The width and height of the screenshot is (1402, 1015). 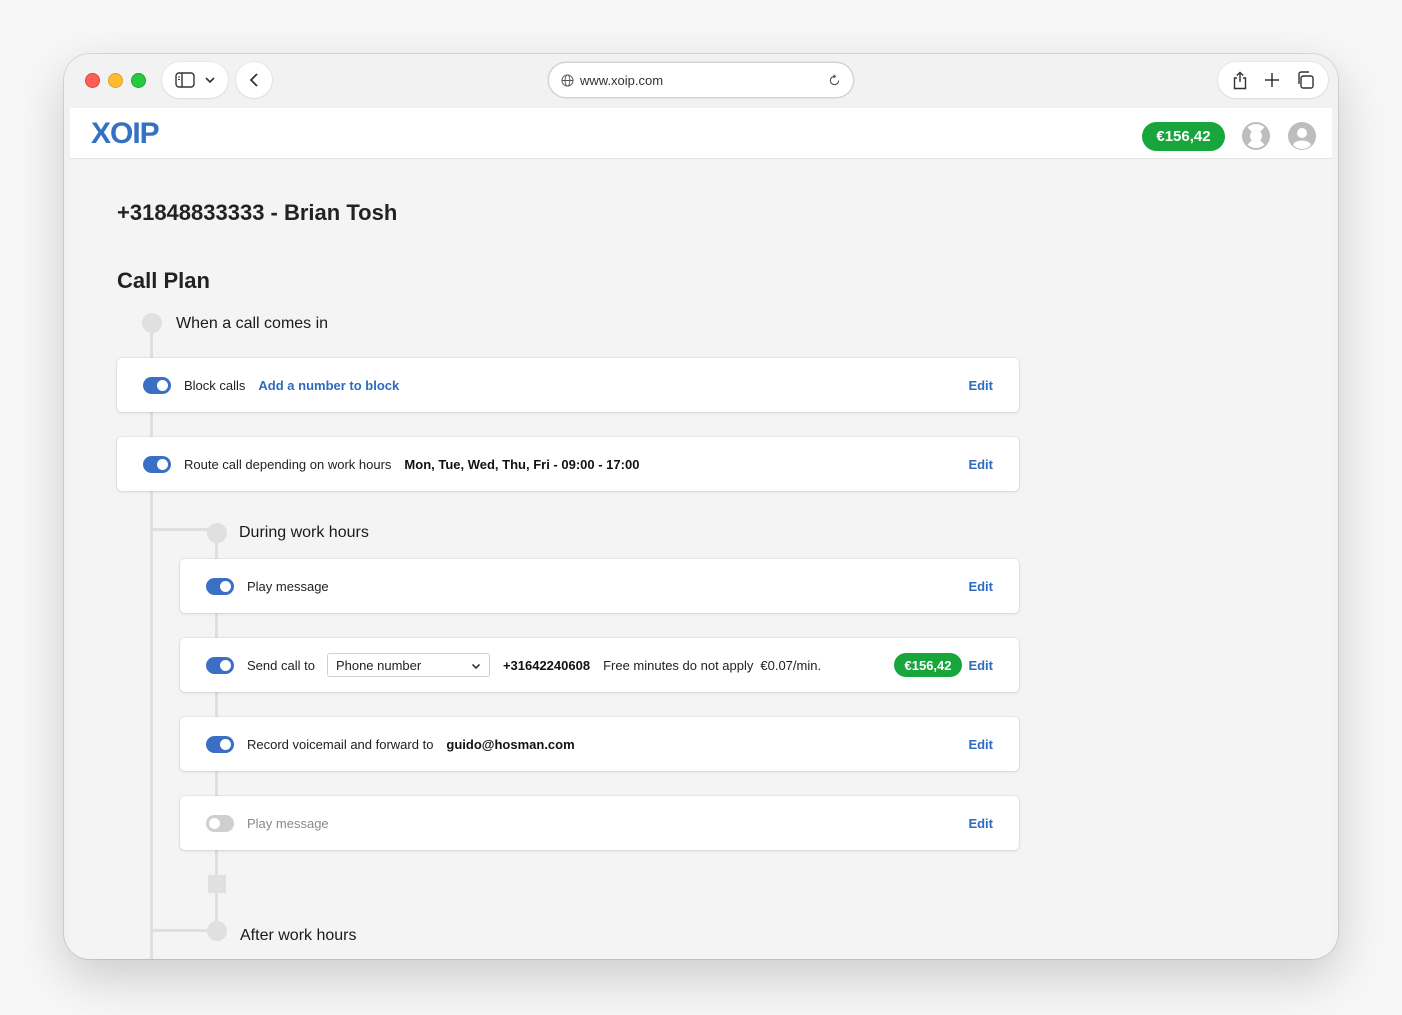 I want to click on block-calls-toggle, so click(x=157, y=385).